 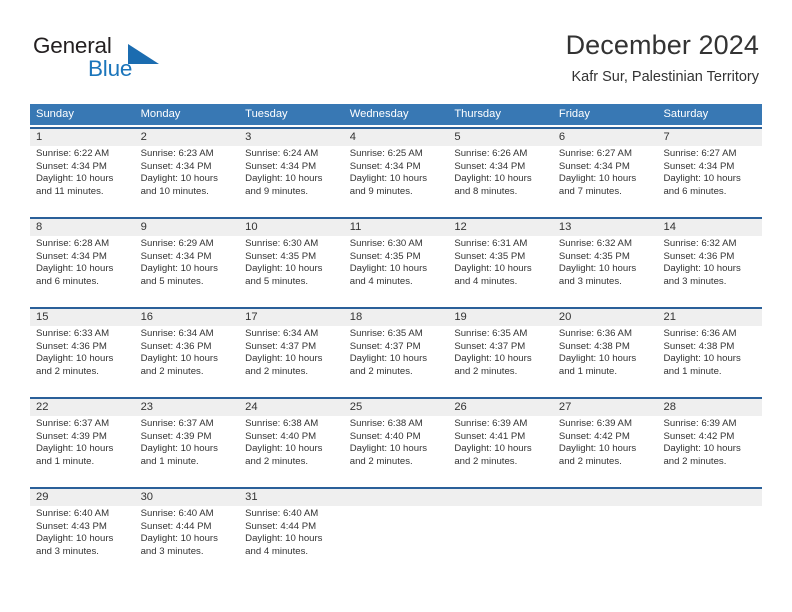 I want to click on day-number: 25, so click(x=396, y=407).